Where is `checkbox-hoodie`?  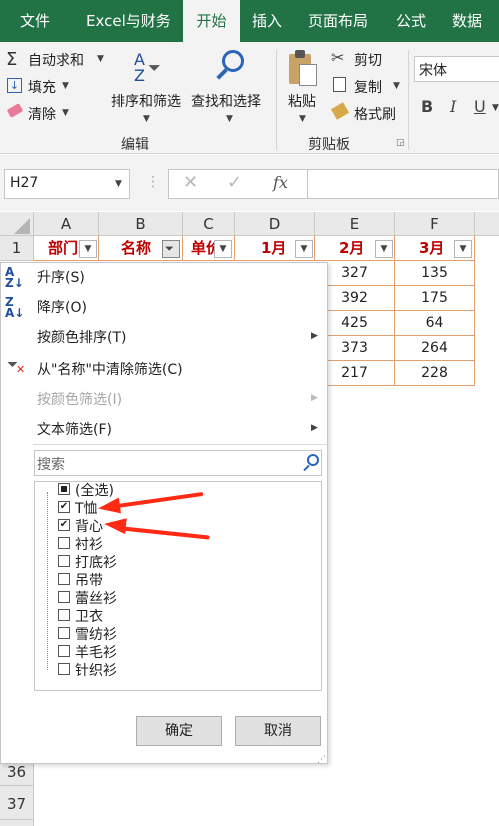
checkbox-hoodie is located at coordinates (64, 615).